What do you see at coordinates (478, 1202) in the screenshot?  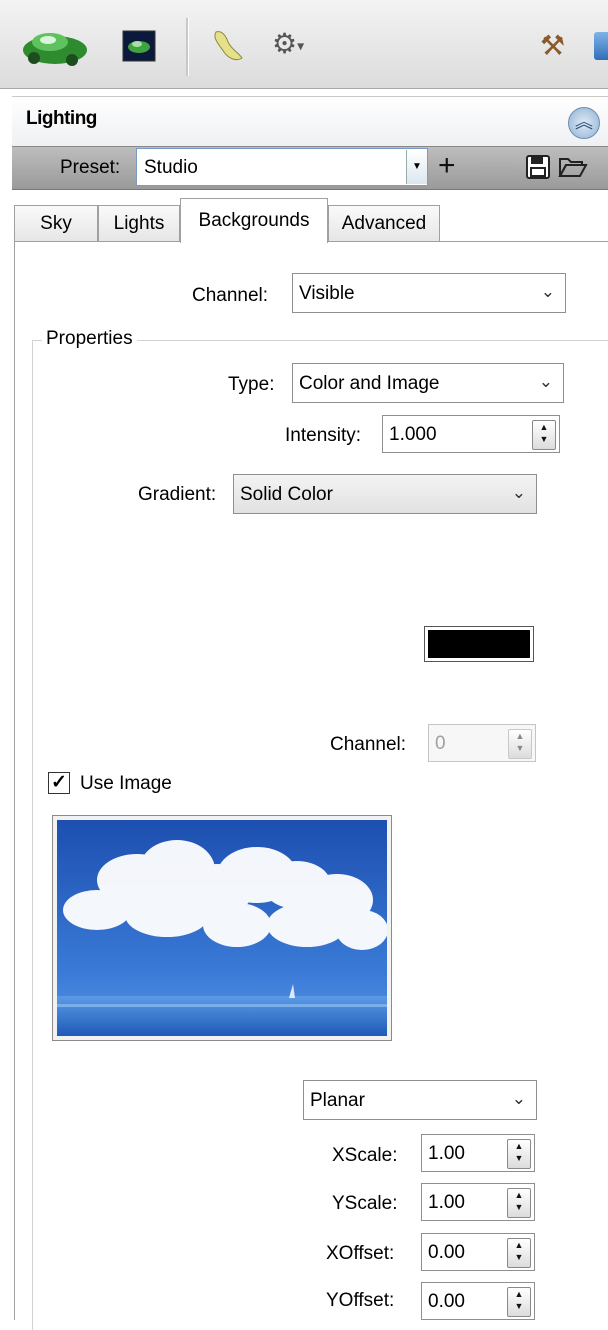 I see `yscale-spinner: 1.00 ▲ ▼` at bounding box center [478, 1202].